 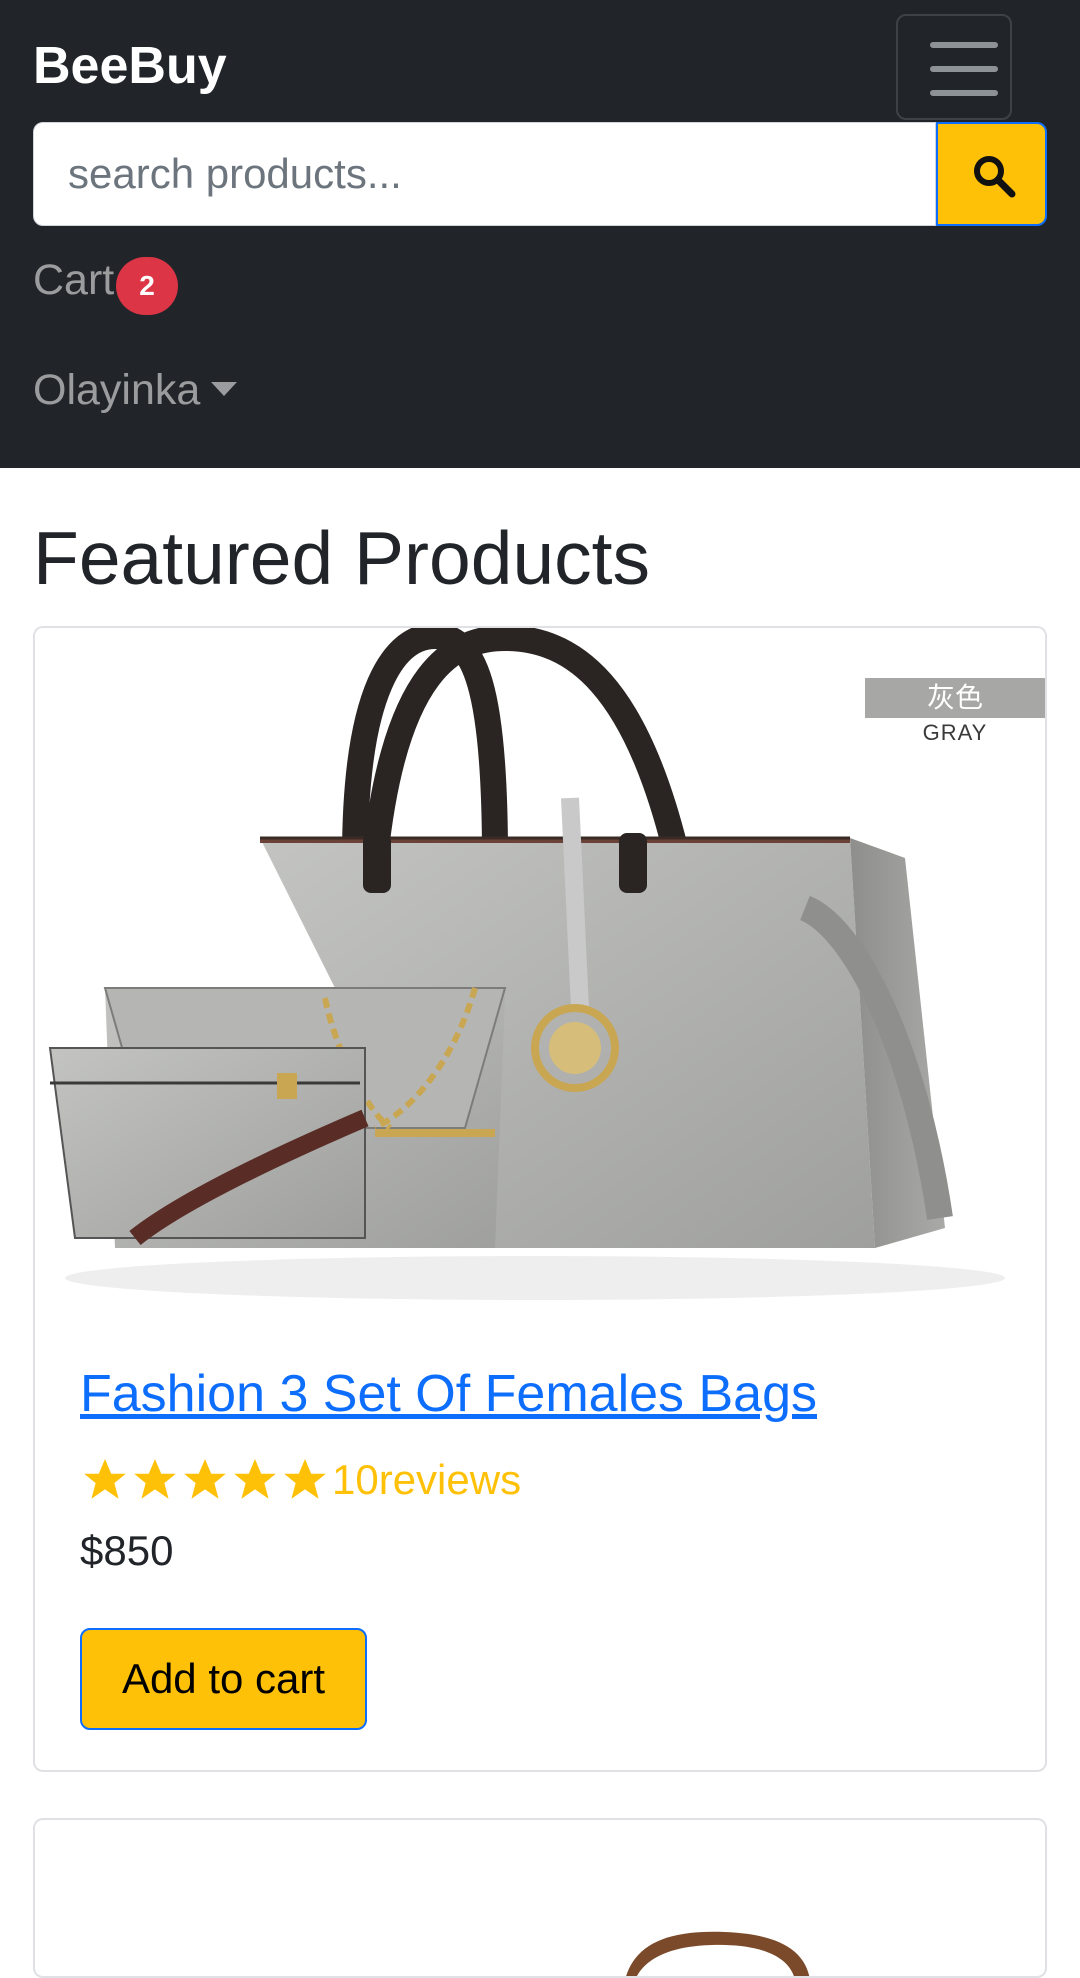 I want to click on cart-link: Cart, so click(x=73, y=280).